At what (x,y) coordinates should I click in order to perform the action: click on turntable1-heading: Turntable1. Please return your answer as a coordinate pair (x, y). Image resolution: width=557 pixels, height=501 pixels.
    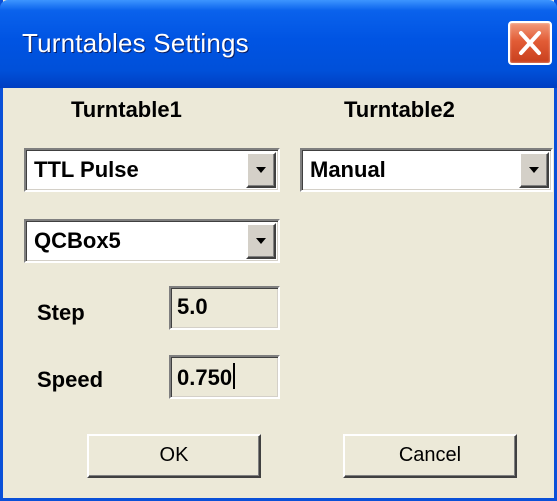
    Looking at the image, I should click on (126, 109).